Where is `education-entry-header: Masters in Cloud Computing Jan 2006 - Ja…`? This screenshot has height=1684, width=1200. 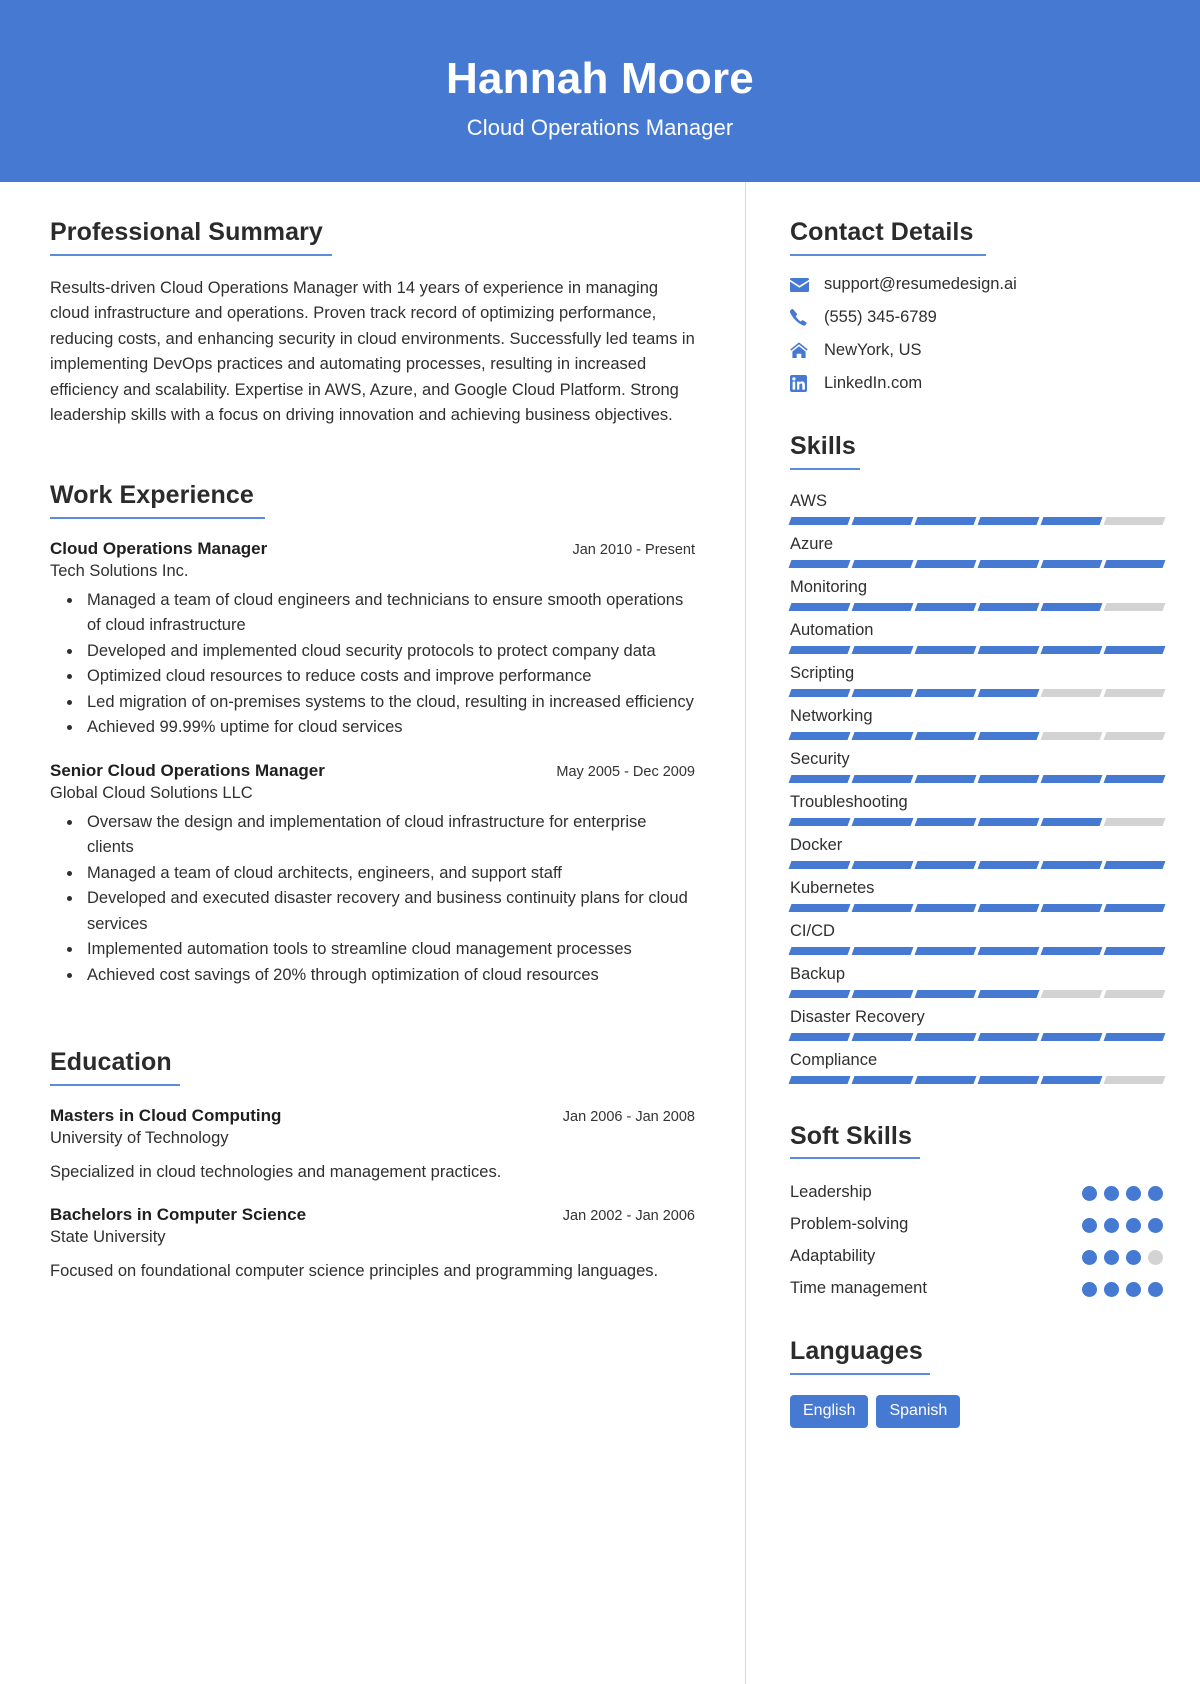
education-entry-header: Masters in Cloud Computing Jan 2006 - Ja… is located at coordinates (372, 1116).